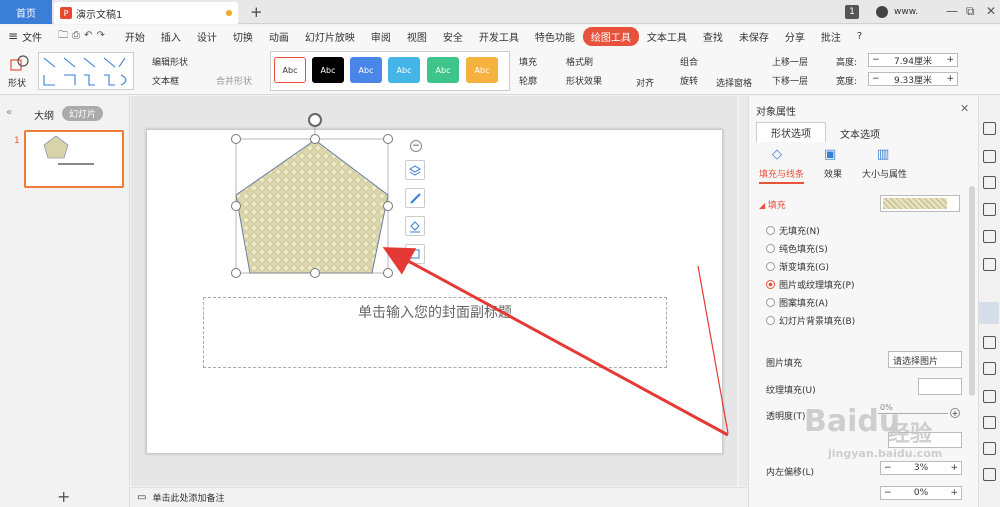 The image size is (1000, 507). Describe the element at coordinates (833, 173) in the screenshot. I see `subtab-effect: 效果` at that location.